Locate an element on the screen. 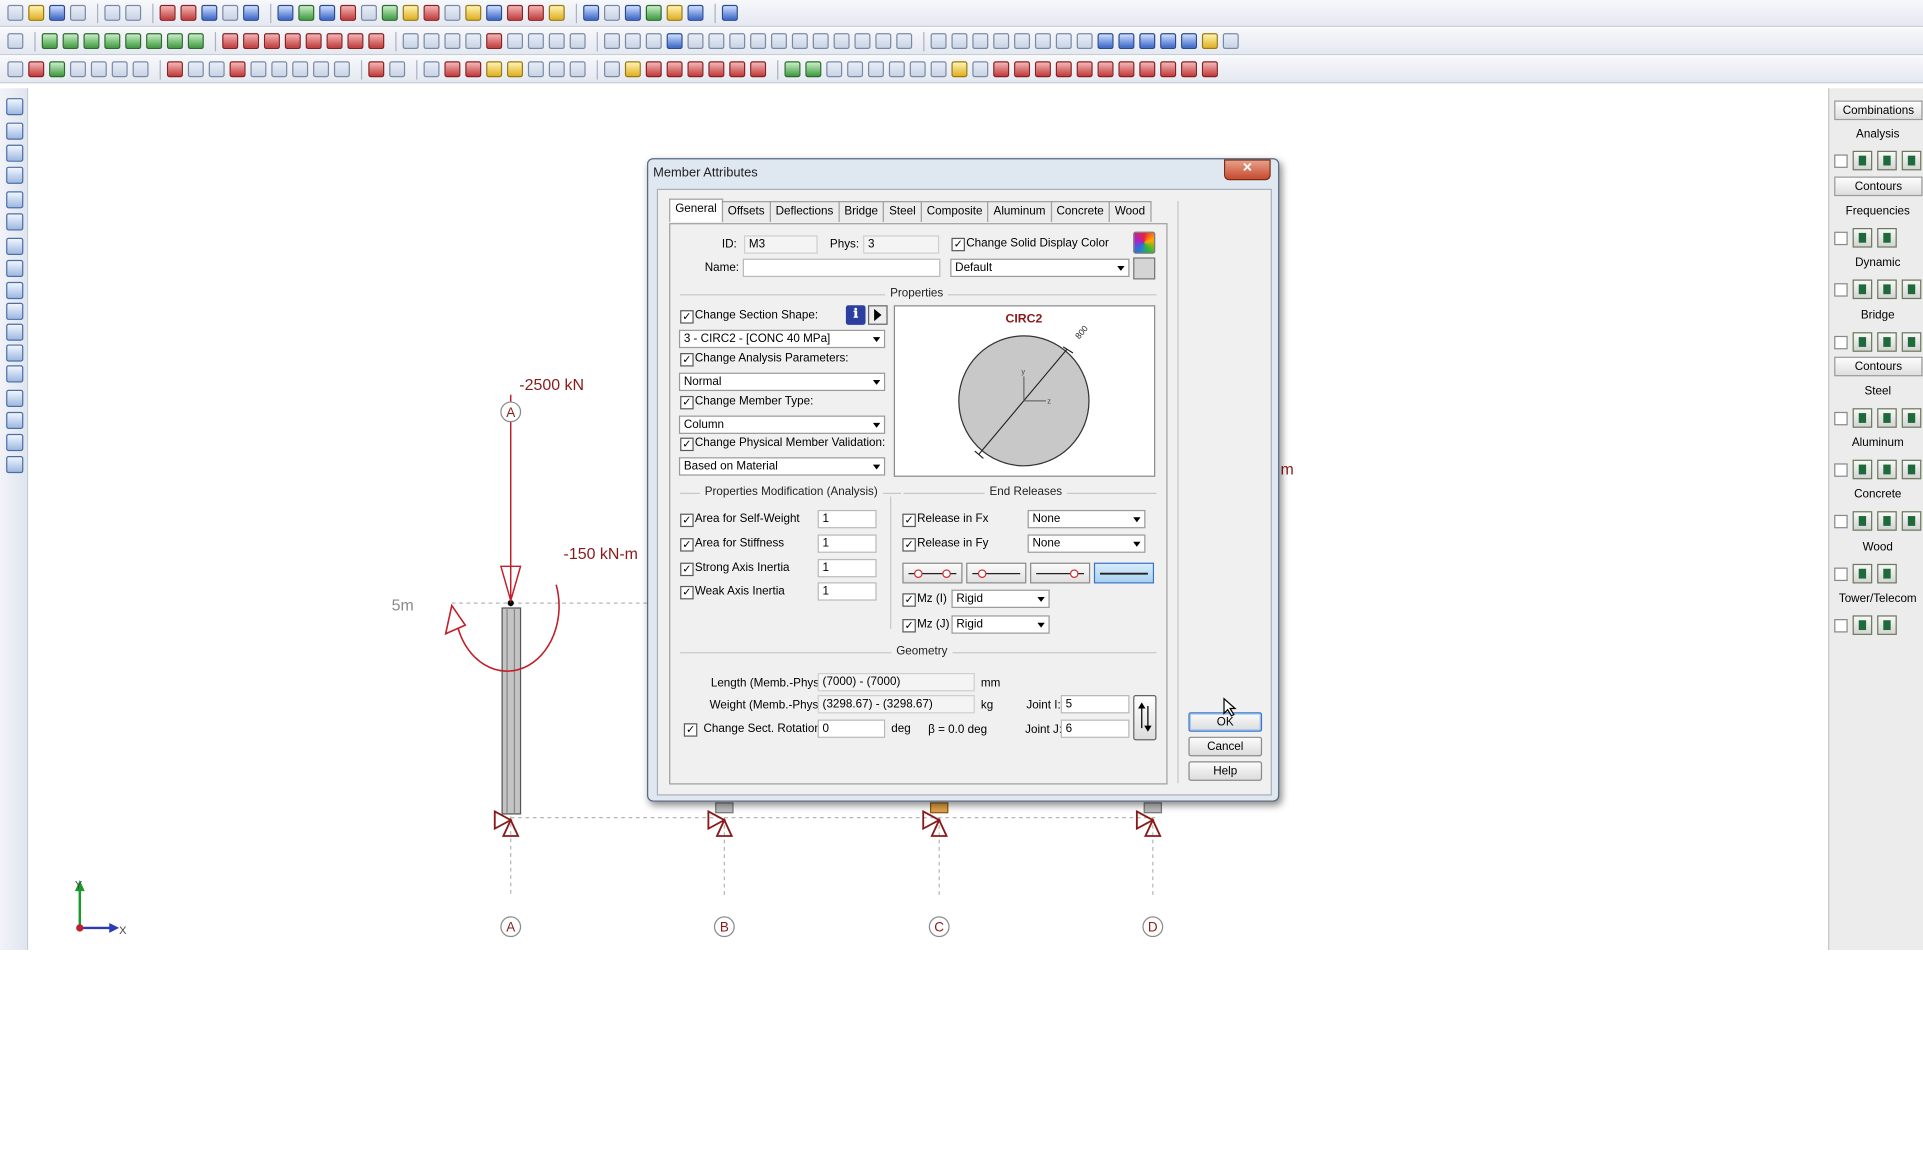 Image resolution: width=1923 pixels, height=1165 pixels. release-end-button is located at coordinates (1060, 573).